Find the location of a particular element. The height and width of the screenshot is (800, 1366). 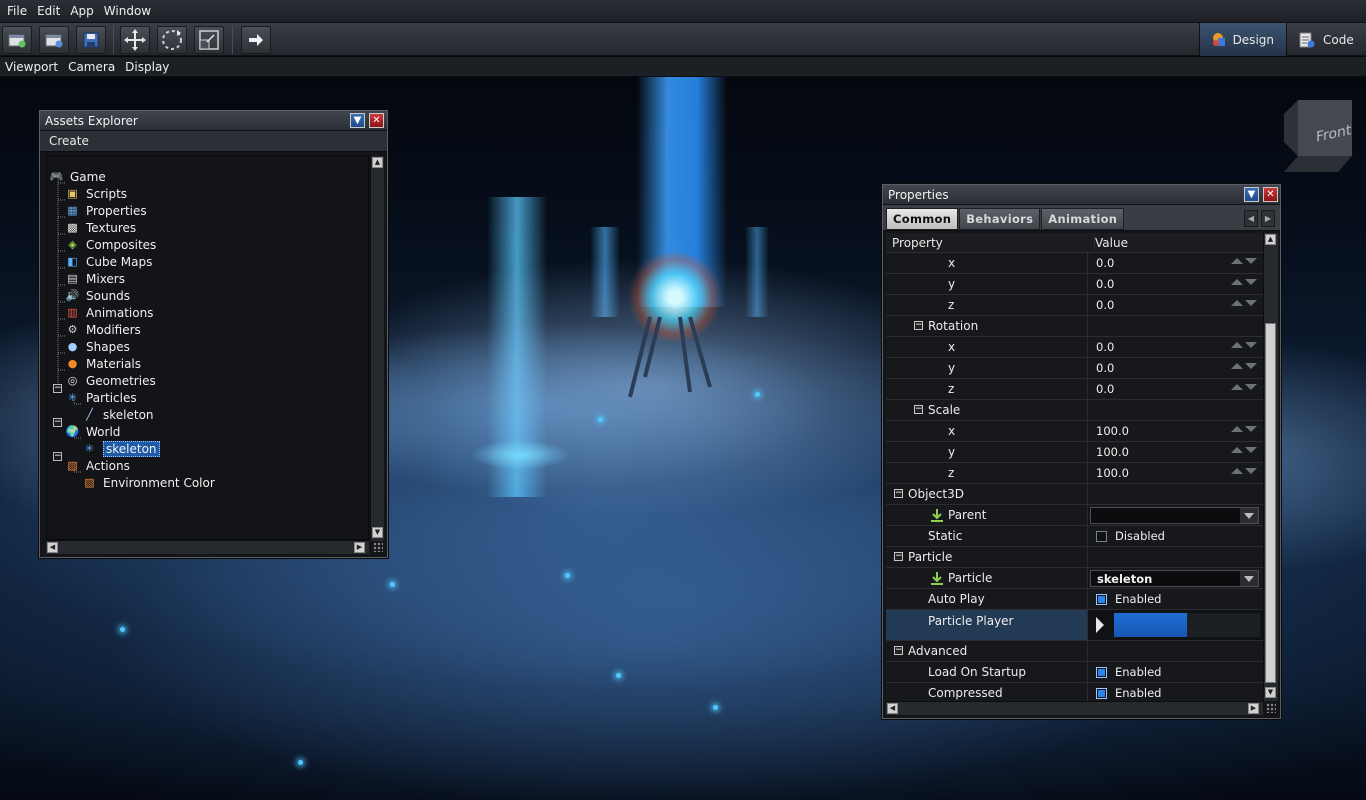

tab-animation: Animation is located at coordinates (1083, 219).